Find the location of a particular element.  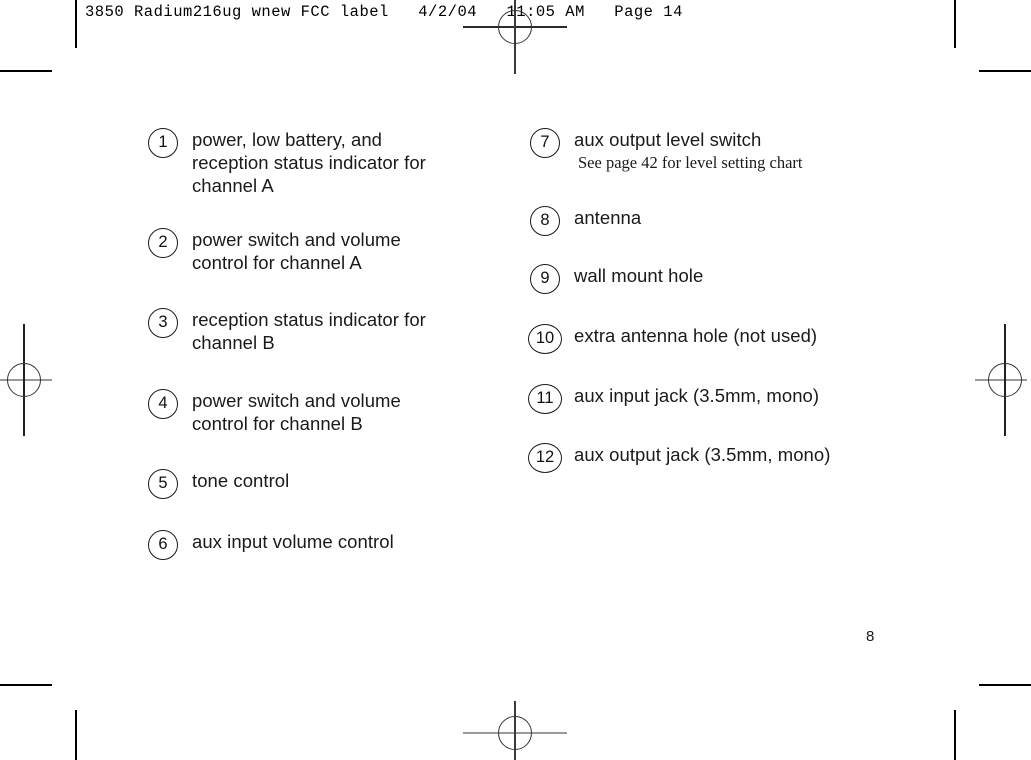

callout-label: aux input jack (3.5mm, mono) is located at coordinates (697, 395).